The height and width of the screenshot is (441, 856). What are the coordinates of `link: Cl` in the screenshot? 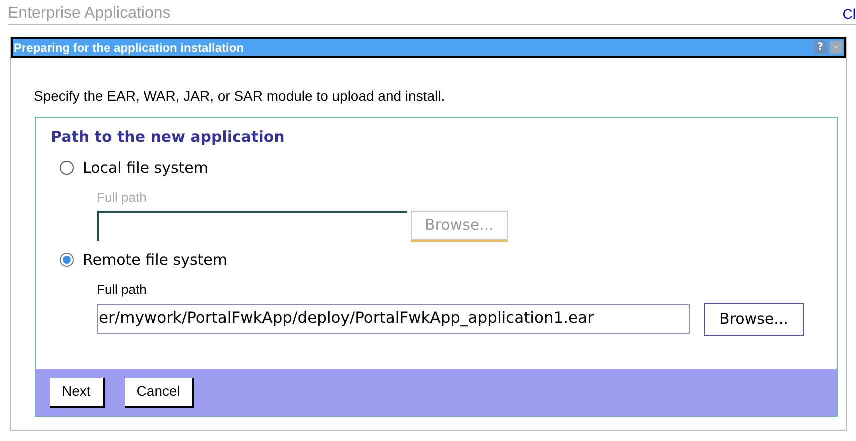 It's located at (849, 14).